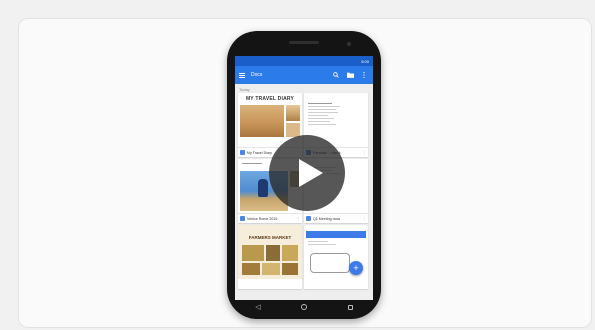  Describe the element at coordinates (364, 75) in the screenshot. I see `more-vert-icon` at that location.